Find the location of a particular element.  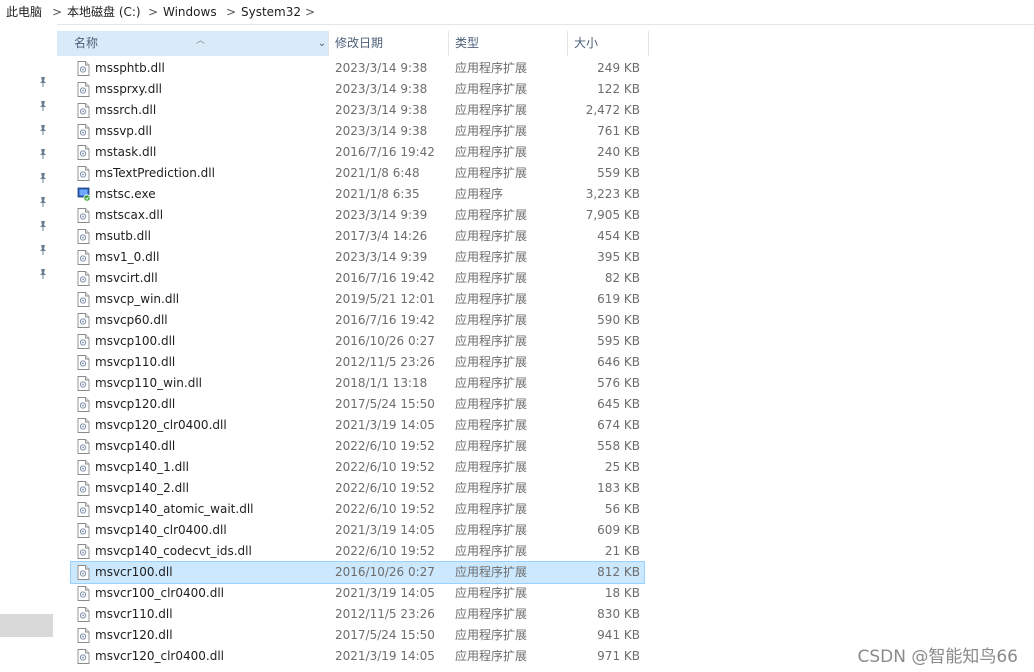

file-name: mstsc.exe is located at coordinates (125, 194).